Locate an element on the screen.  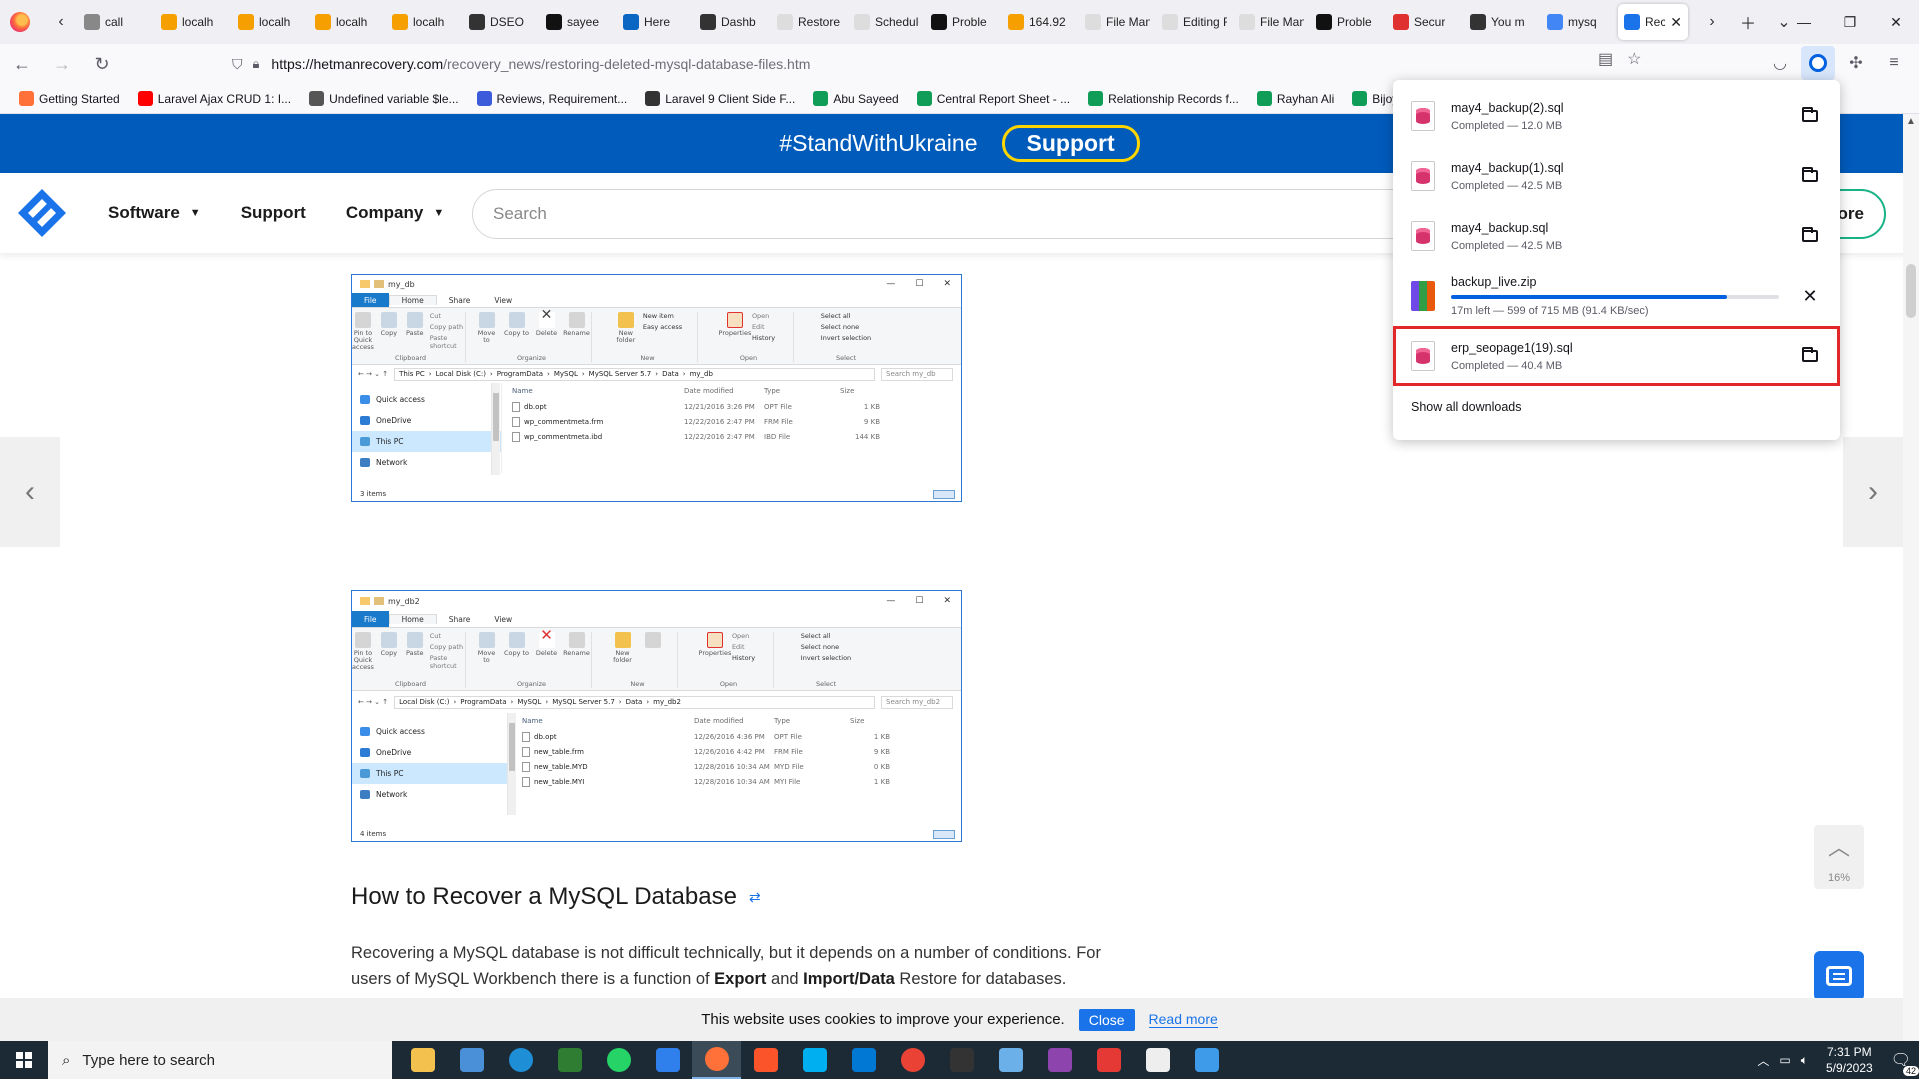
taskbar-app-firefox is located at coordinates (716, 1060).